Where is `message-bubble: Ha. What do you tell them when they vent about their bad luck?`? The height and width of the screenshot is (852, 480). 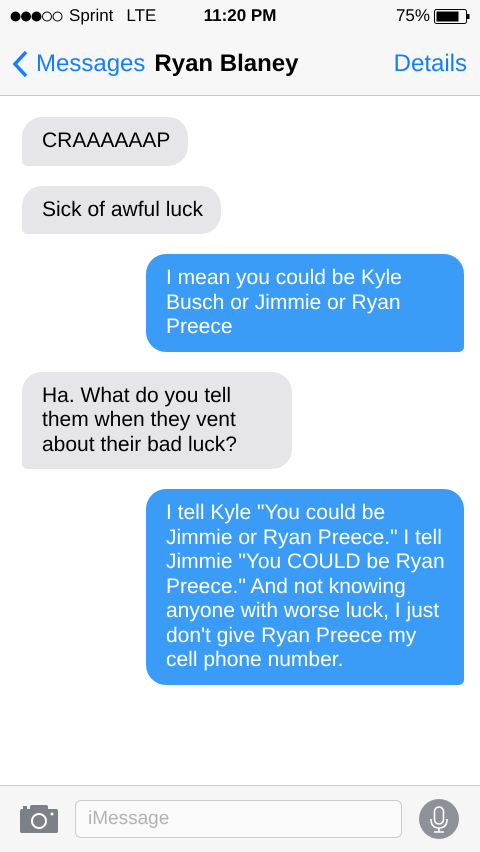
message-bubble: Ha. What do you tell them when they vent about their bad luck? is located at coordinates (157, 420).